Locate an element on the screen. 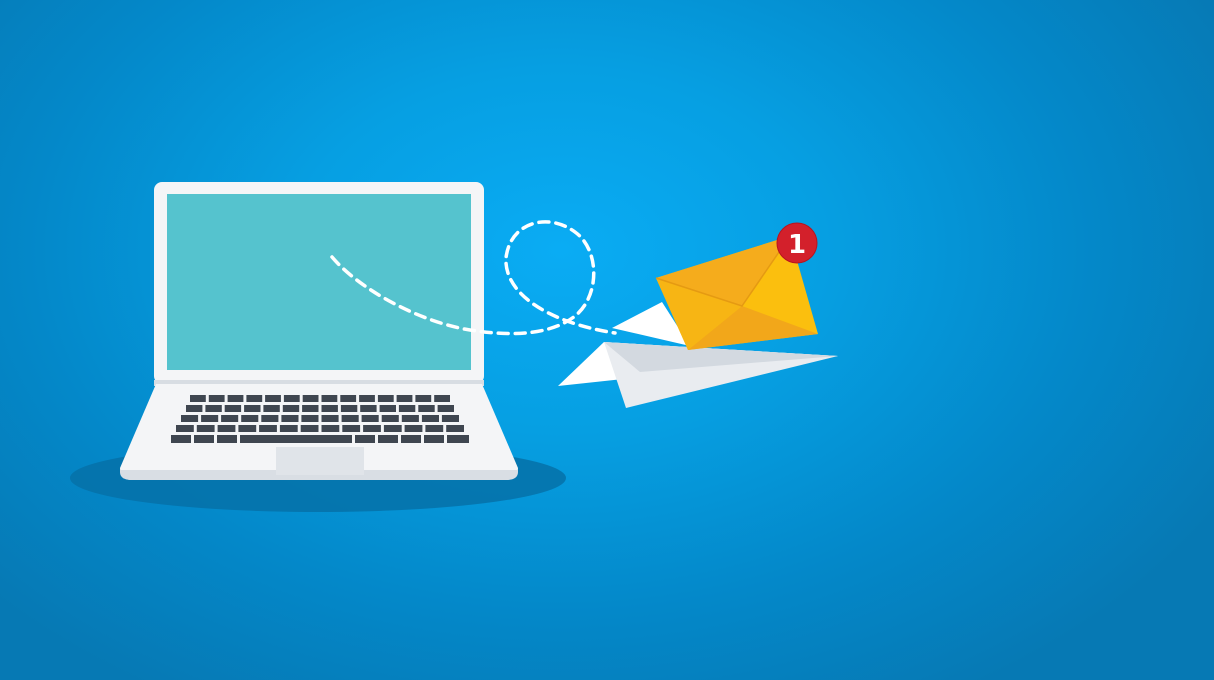 This screenshot has width=1214, height=680. notification-badge: 1 is located at coordinates (797, 243).